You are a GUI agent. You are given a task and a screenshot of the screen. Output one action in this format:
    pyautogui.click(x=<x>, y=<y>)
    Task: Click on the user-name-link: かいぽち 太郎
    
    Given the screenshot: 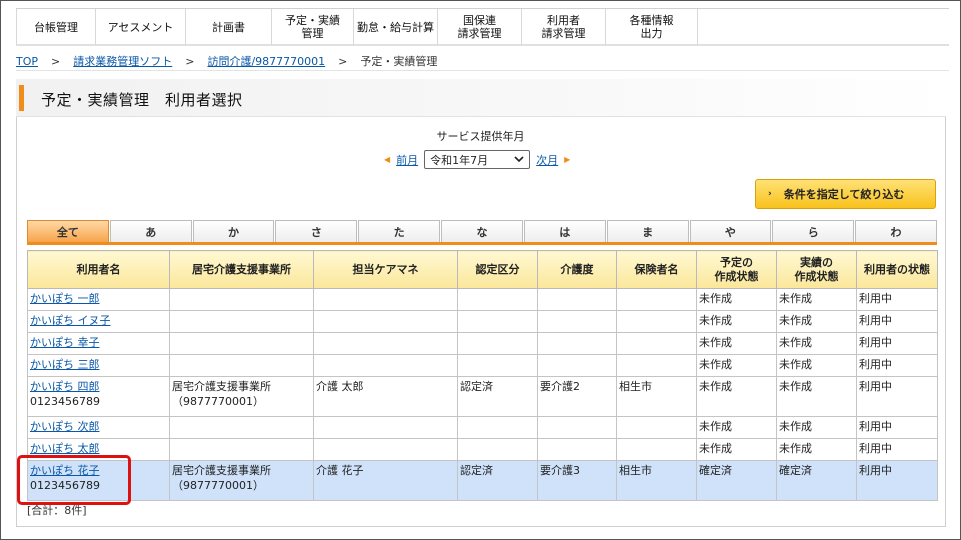 What is the action you would take?
    pyautogui.click(x=65, y=448)
    